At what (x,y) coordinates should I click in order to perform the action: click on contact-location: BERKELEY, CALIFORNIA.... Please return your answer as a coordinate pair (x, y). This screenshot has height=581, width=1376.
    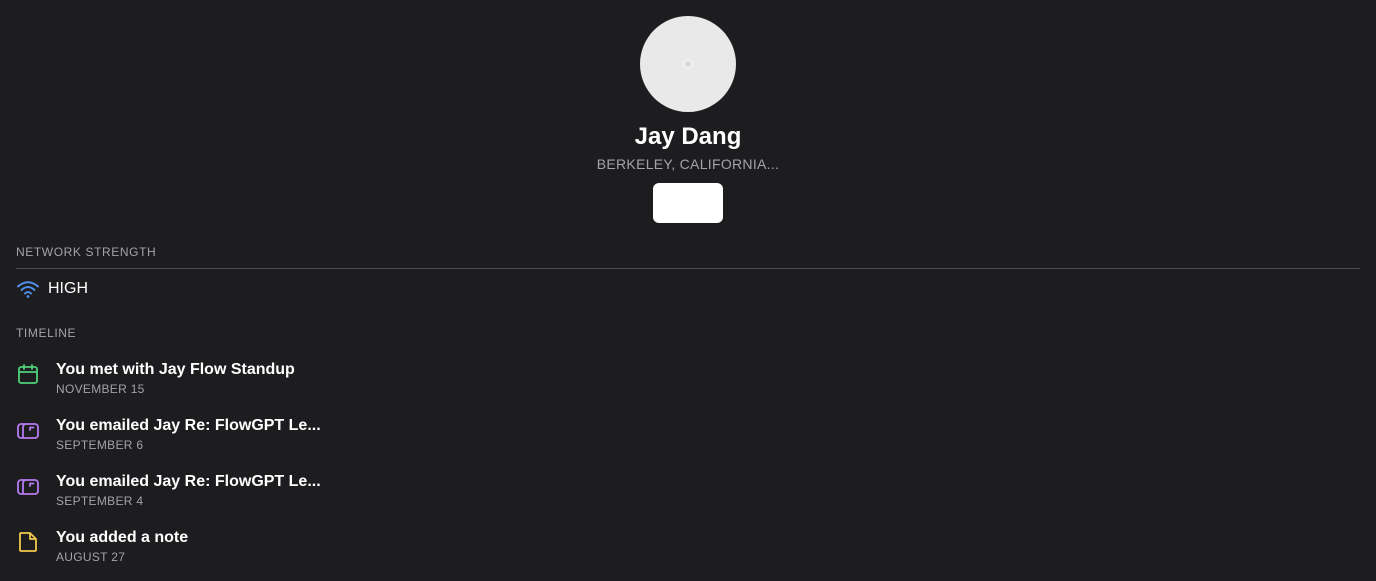
    Looking at the image, I should click on (688, 164).